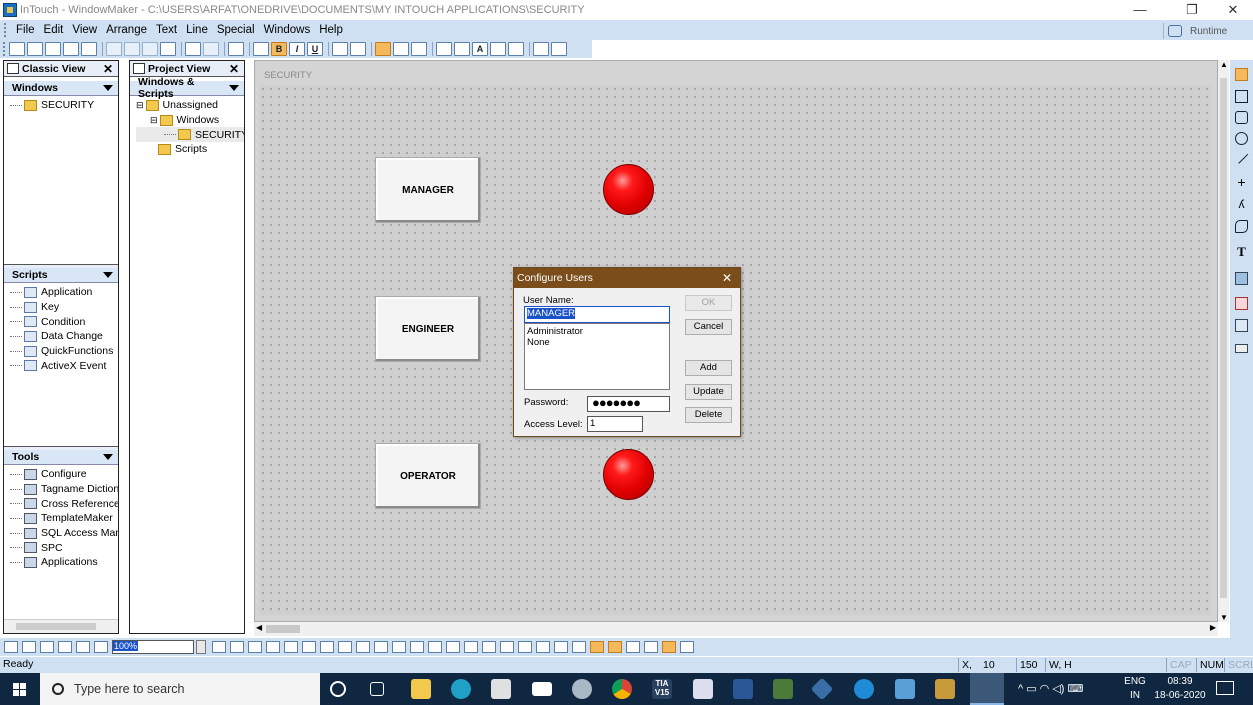 Image resolution: width=1253 pixels, height=705 pixels. Describe the element at coordinates (628, 474) in the screenshot. I see `operator-indicator` at that location.